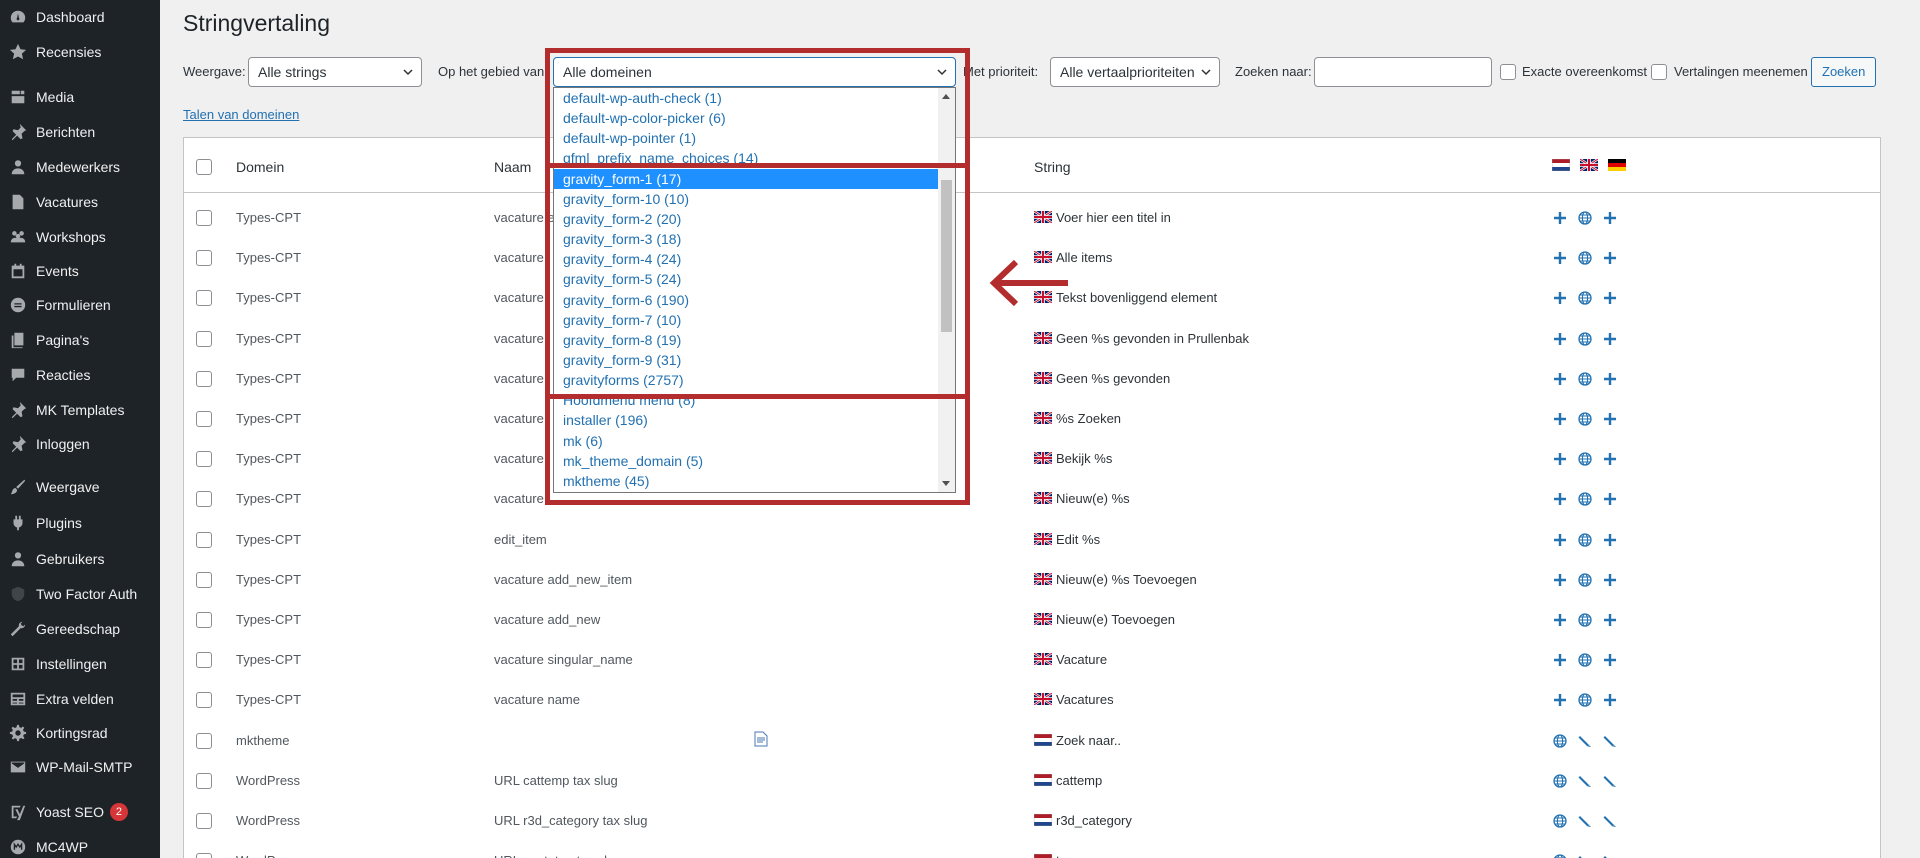 The image size is (1920, 858). Describe the element at coordinates (80, 97) in the screenshot. I see `sidebar-item-media: Media` at that location.